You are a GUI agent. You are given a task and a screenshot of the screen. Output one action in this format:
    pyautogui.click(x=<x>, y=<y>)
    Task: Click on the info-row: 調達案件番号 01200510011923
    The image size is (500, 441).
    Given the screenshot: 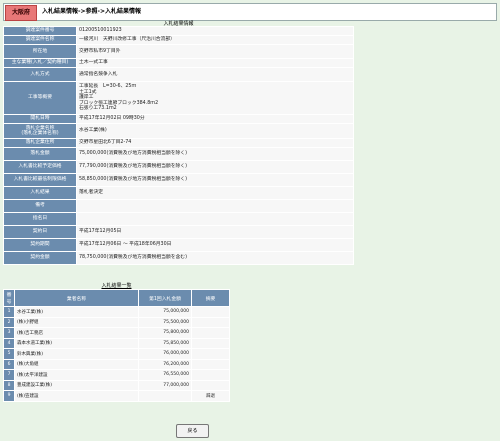 What is the action you would take?
    pyautogui.click(x=178, y=31)
    